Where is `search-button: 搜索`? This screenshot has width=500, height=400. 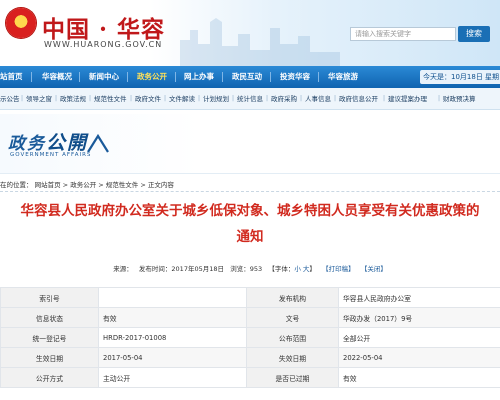 search-button: 搜索 is located at coordinates (474, 34).